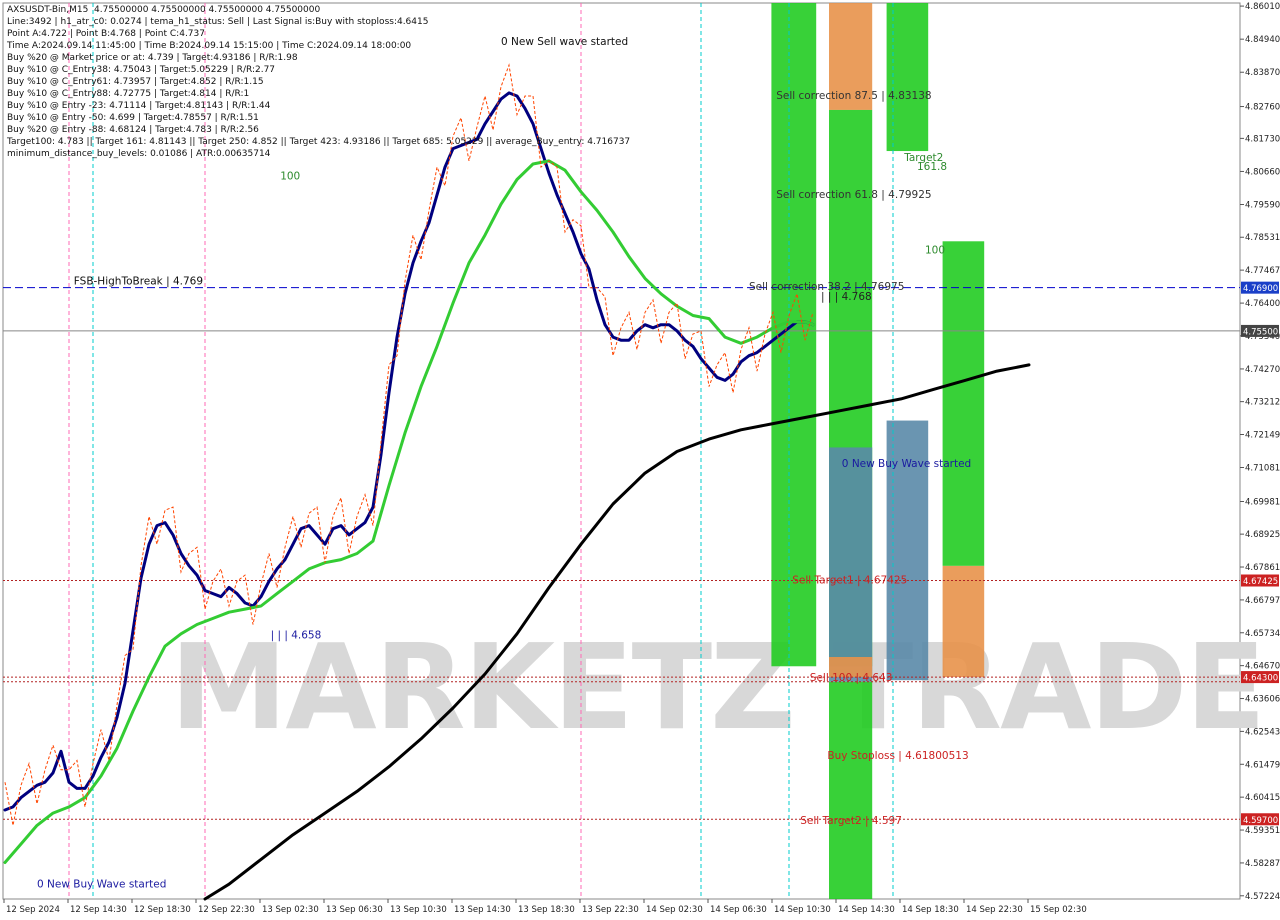 The image size is (1280, 920). Describe the element at coordinates (853, 195) in the screenshot. I see `chart-annotation: Sell correction 61.8 | 4.79925` at that location.